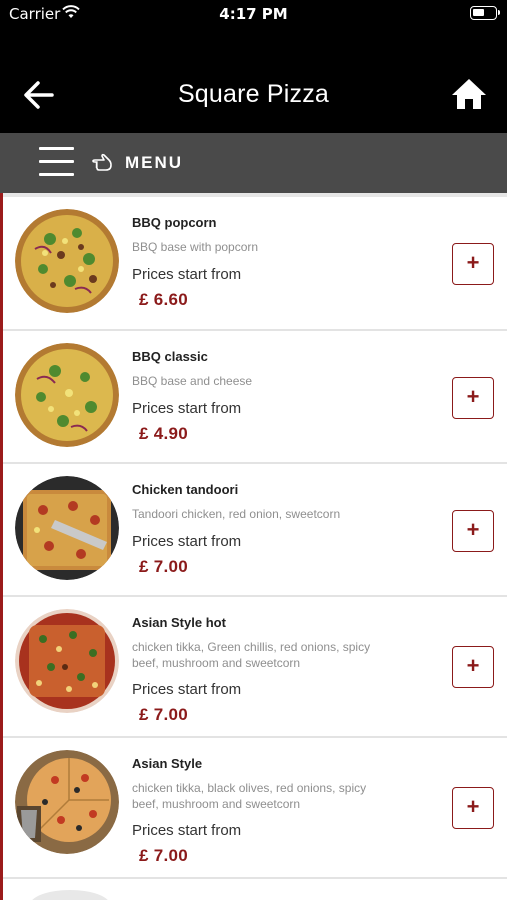 This screenshot has width=507, height=900. What do you see at coordinates (154, 163) in the screenshot?
I see `menu-label: MENU` at bounding box center [154, 163].